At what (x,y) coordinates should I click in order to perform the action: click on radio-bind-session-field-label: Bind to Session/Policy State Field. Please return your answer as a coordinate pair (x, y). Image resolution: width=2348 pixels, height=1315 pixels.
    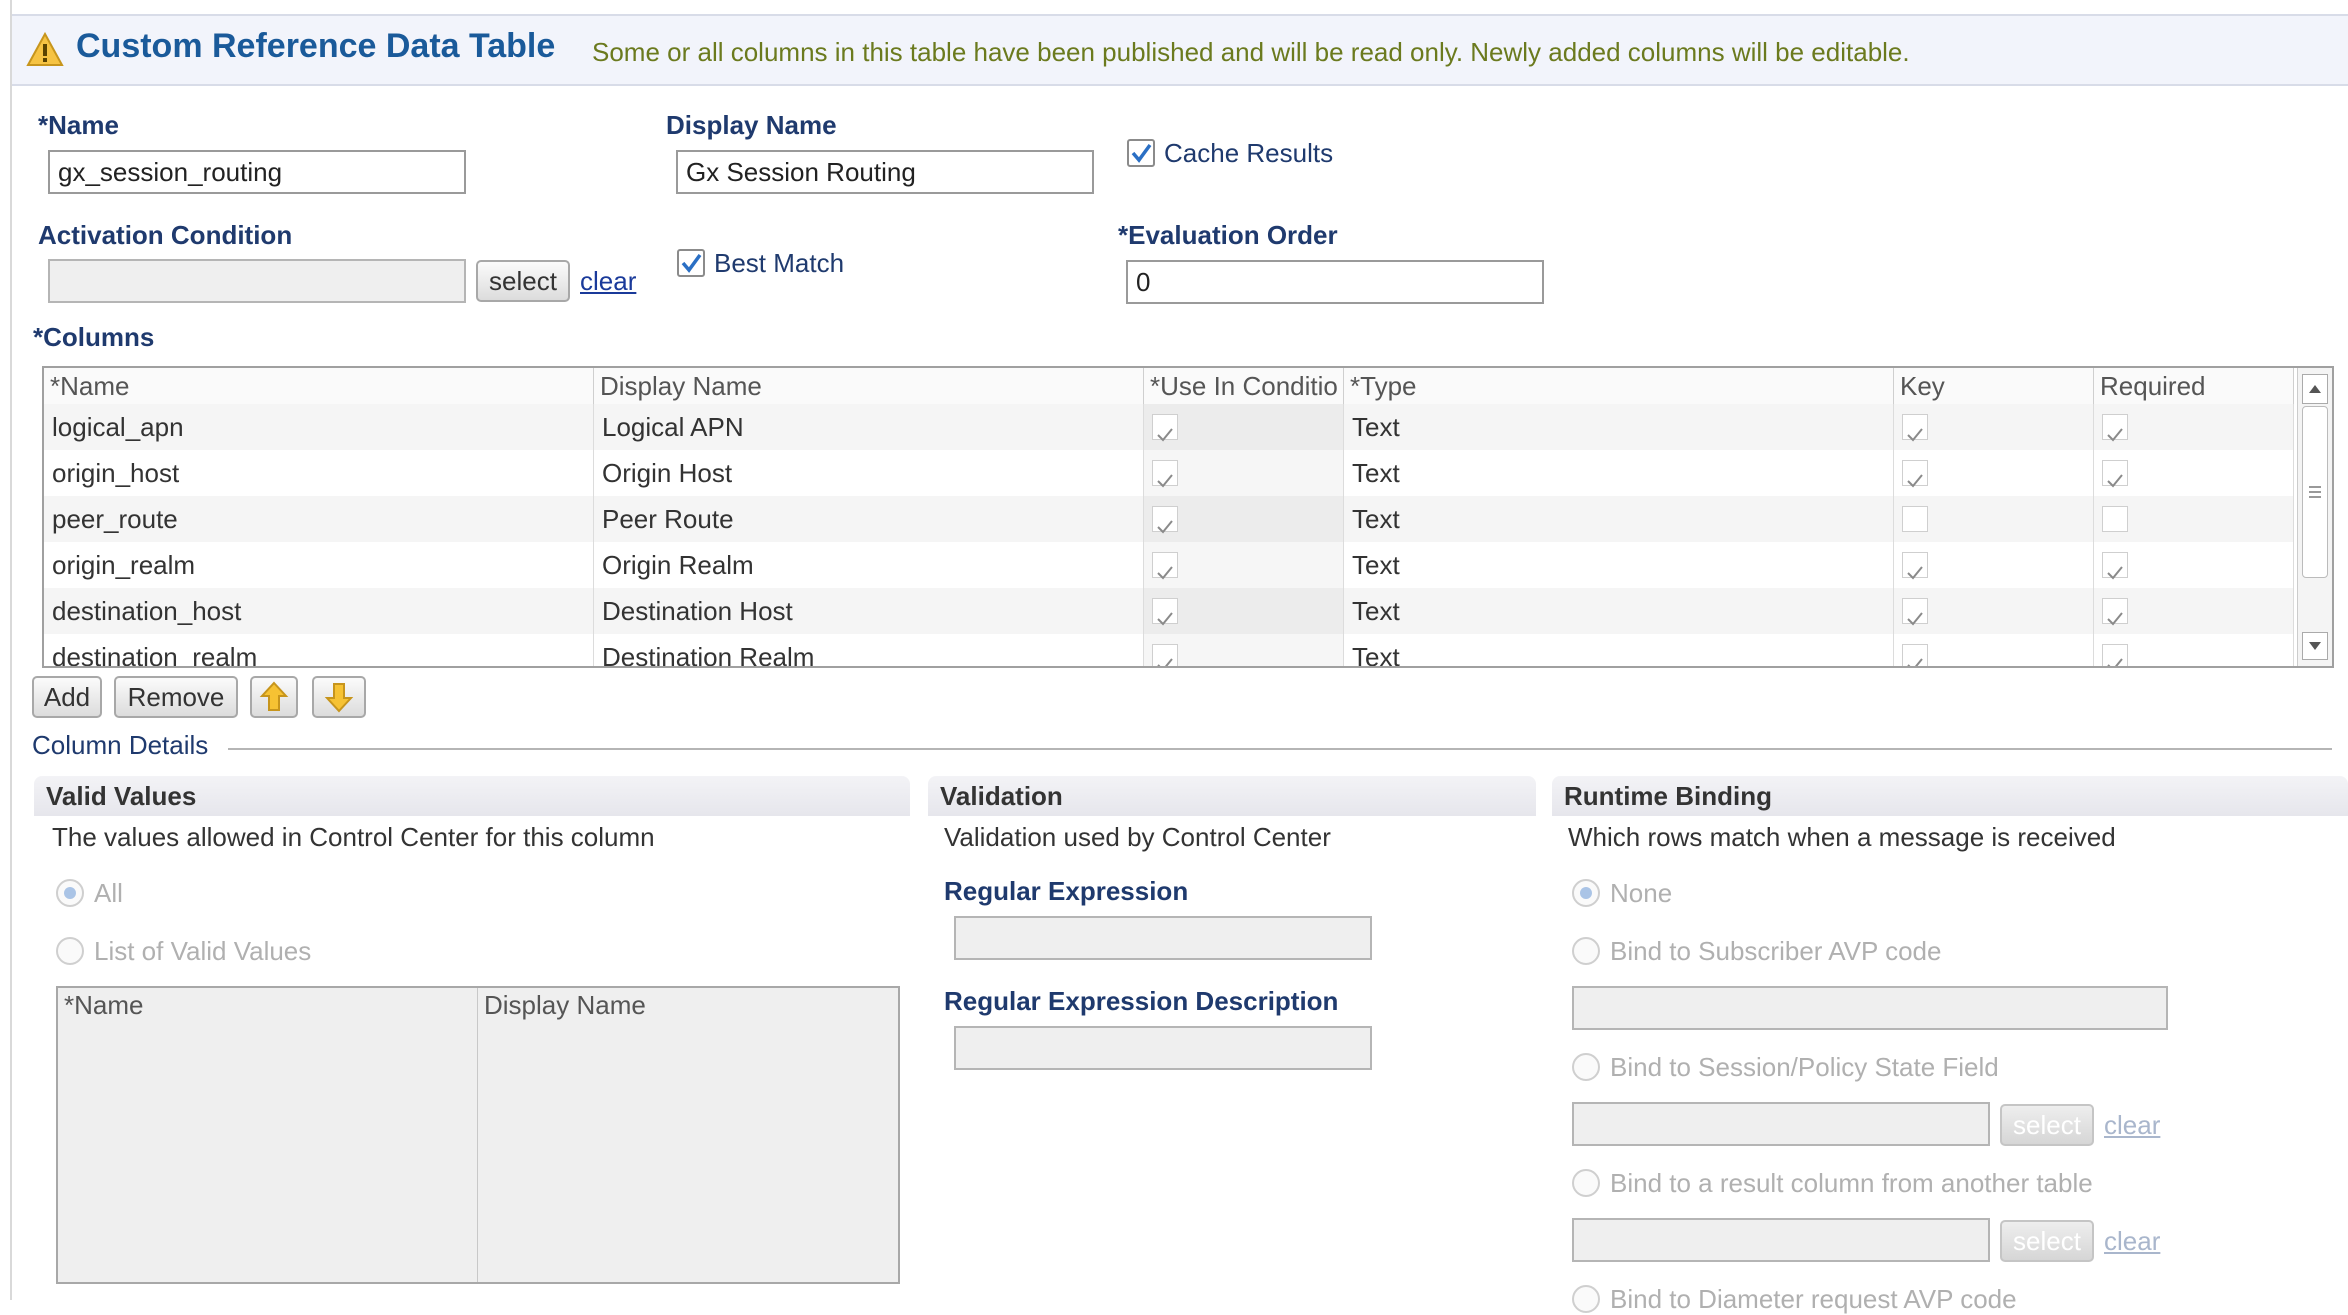
    Looking at the image, I should click on (1804, 1067).